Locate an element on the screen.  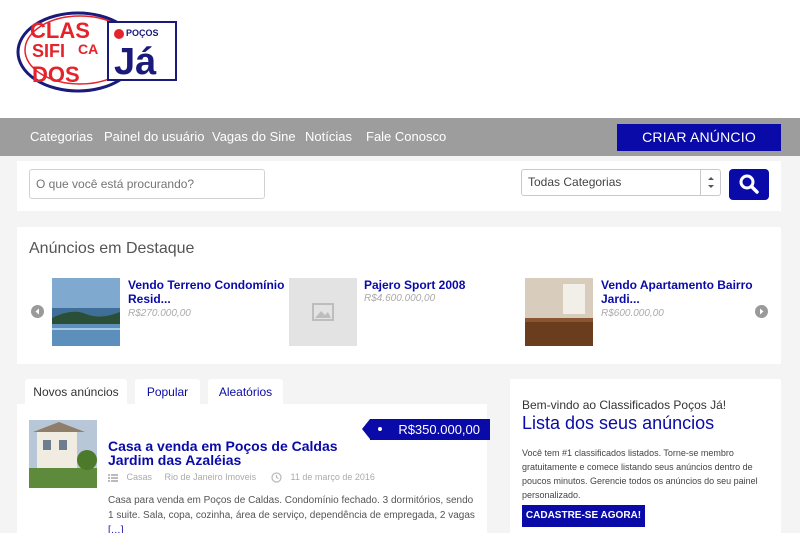
logo-text-1: CLAS is located at coordinates (60, 30).